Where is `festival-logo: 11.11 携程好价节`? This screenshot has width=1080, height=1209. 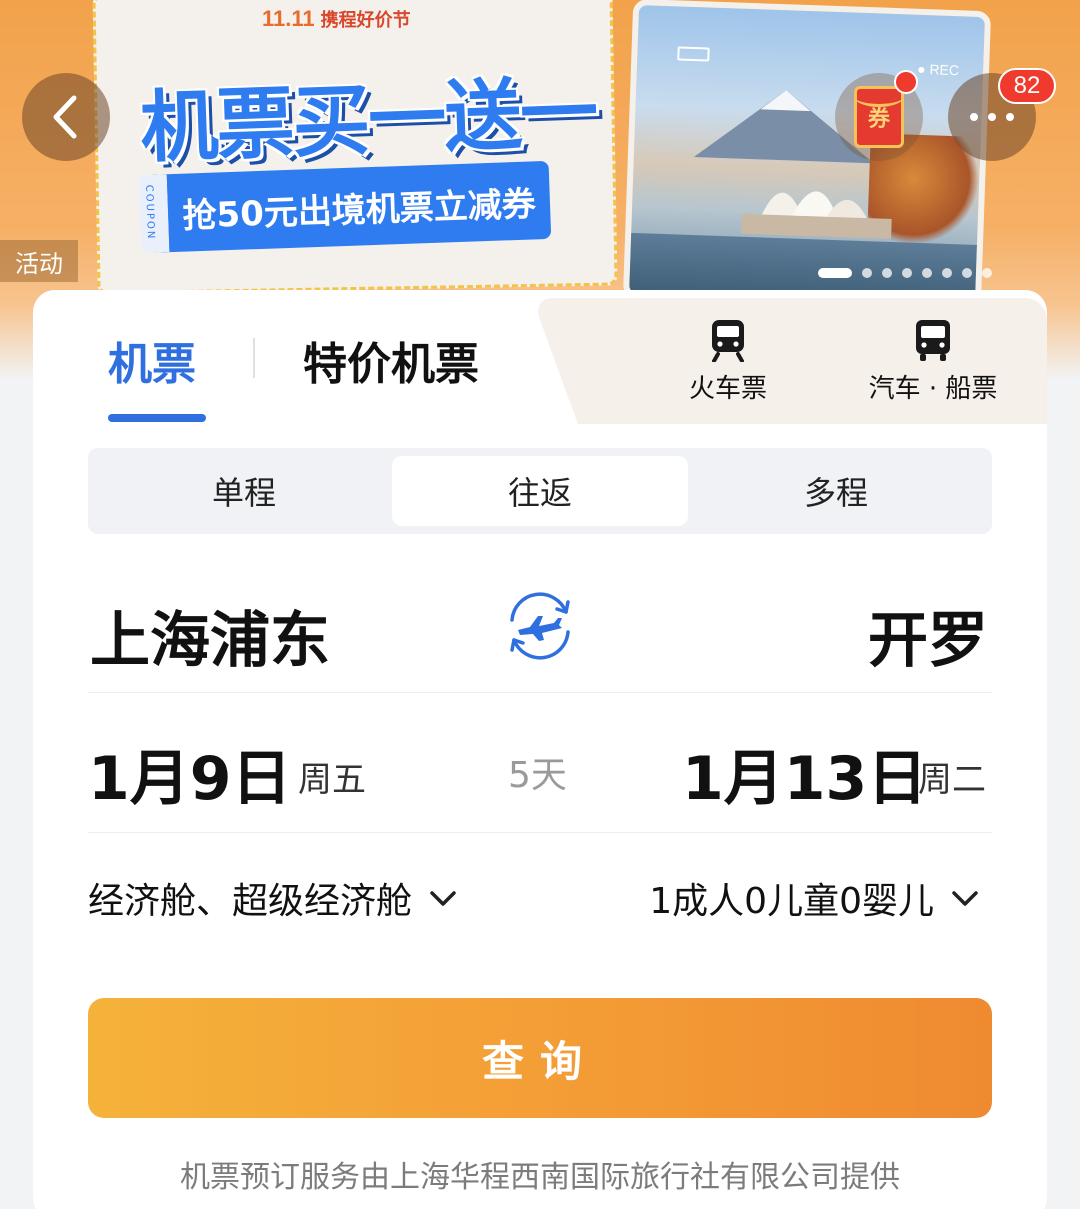 festival-logo: 11.11 携程好价节 is located at coordinates (336, 19).